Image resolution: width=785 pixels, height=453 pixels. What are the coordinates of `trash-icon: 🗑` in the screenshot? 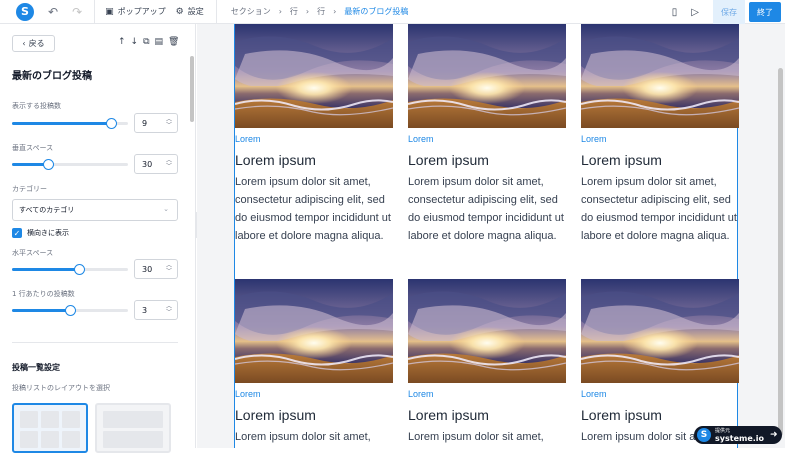 It's located at (173, 42).